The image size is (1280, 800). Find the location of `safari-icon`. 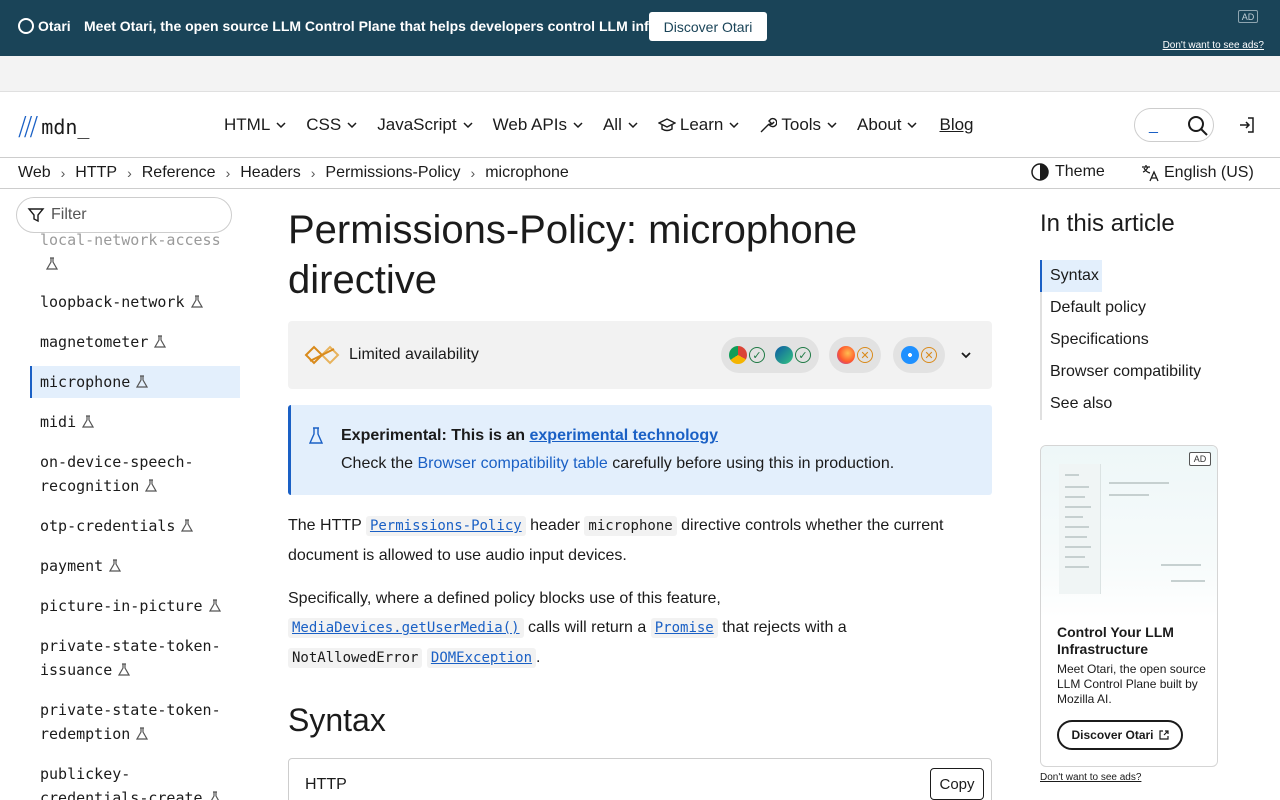

safari-icon is located at coordinates (910, 355).